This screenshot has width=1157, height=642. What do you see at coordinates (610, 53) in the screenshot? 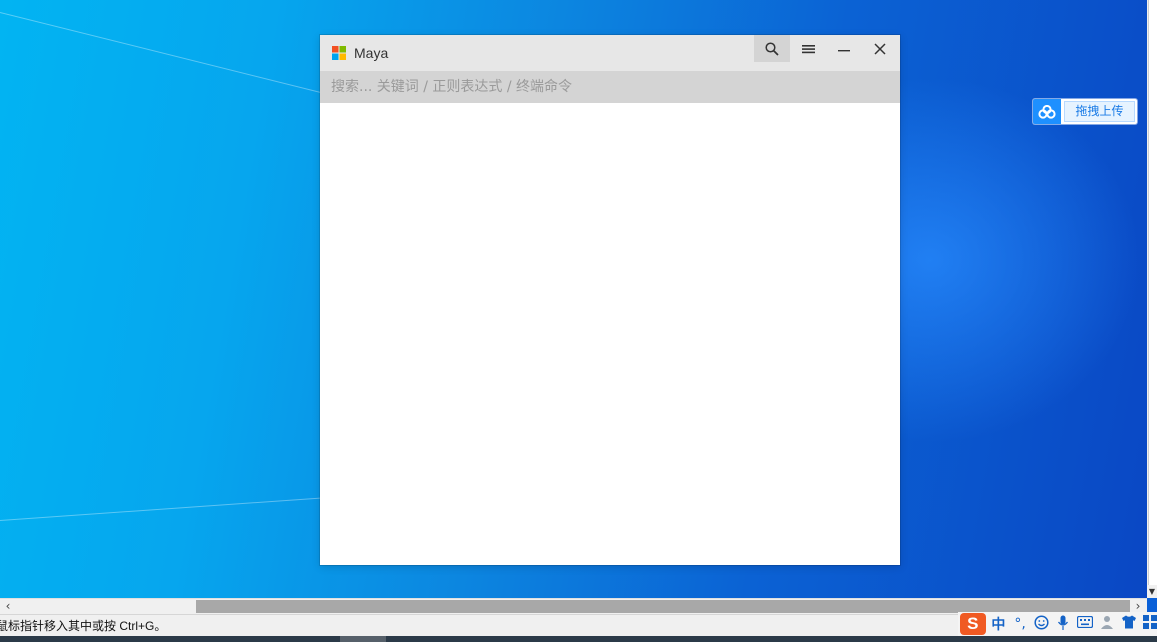
I see `title-bar: Maya` at bounding box center [610, 53].